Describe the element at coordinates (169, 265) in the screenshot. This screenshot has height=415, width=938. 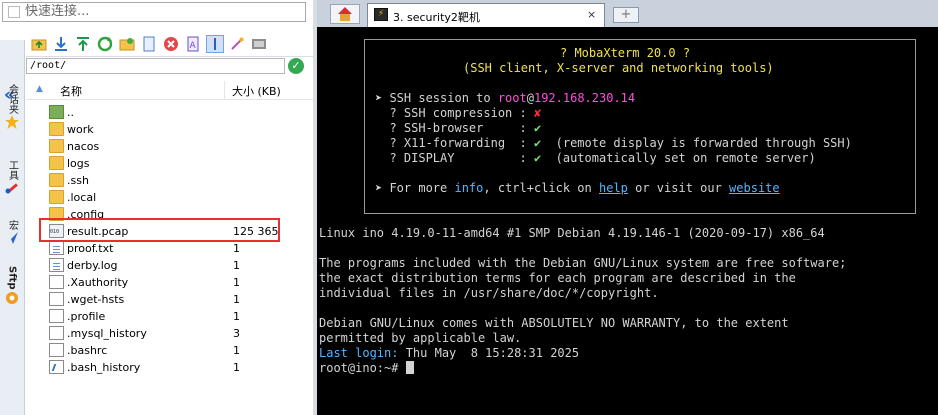
I see `file-row: derby.log 1` at that location.